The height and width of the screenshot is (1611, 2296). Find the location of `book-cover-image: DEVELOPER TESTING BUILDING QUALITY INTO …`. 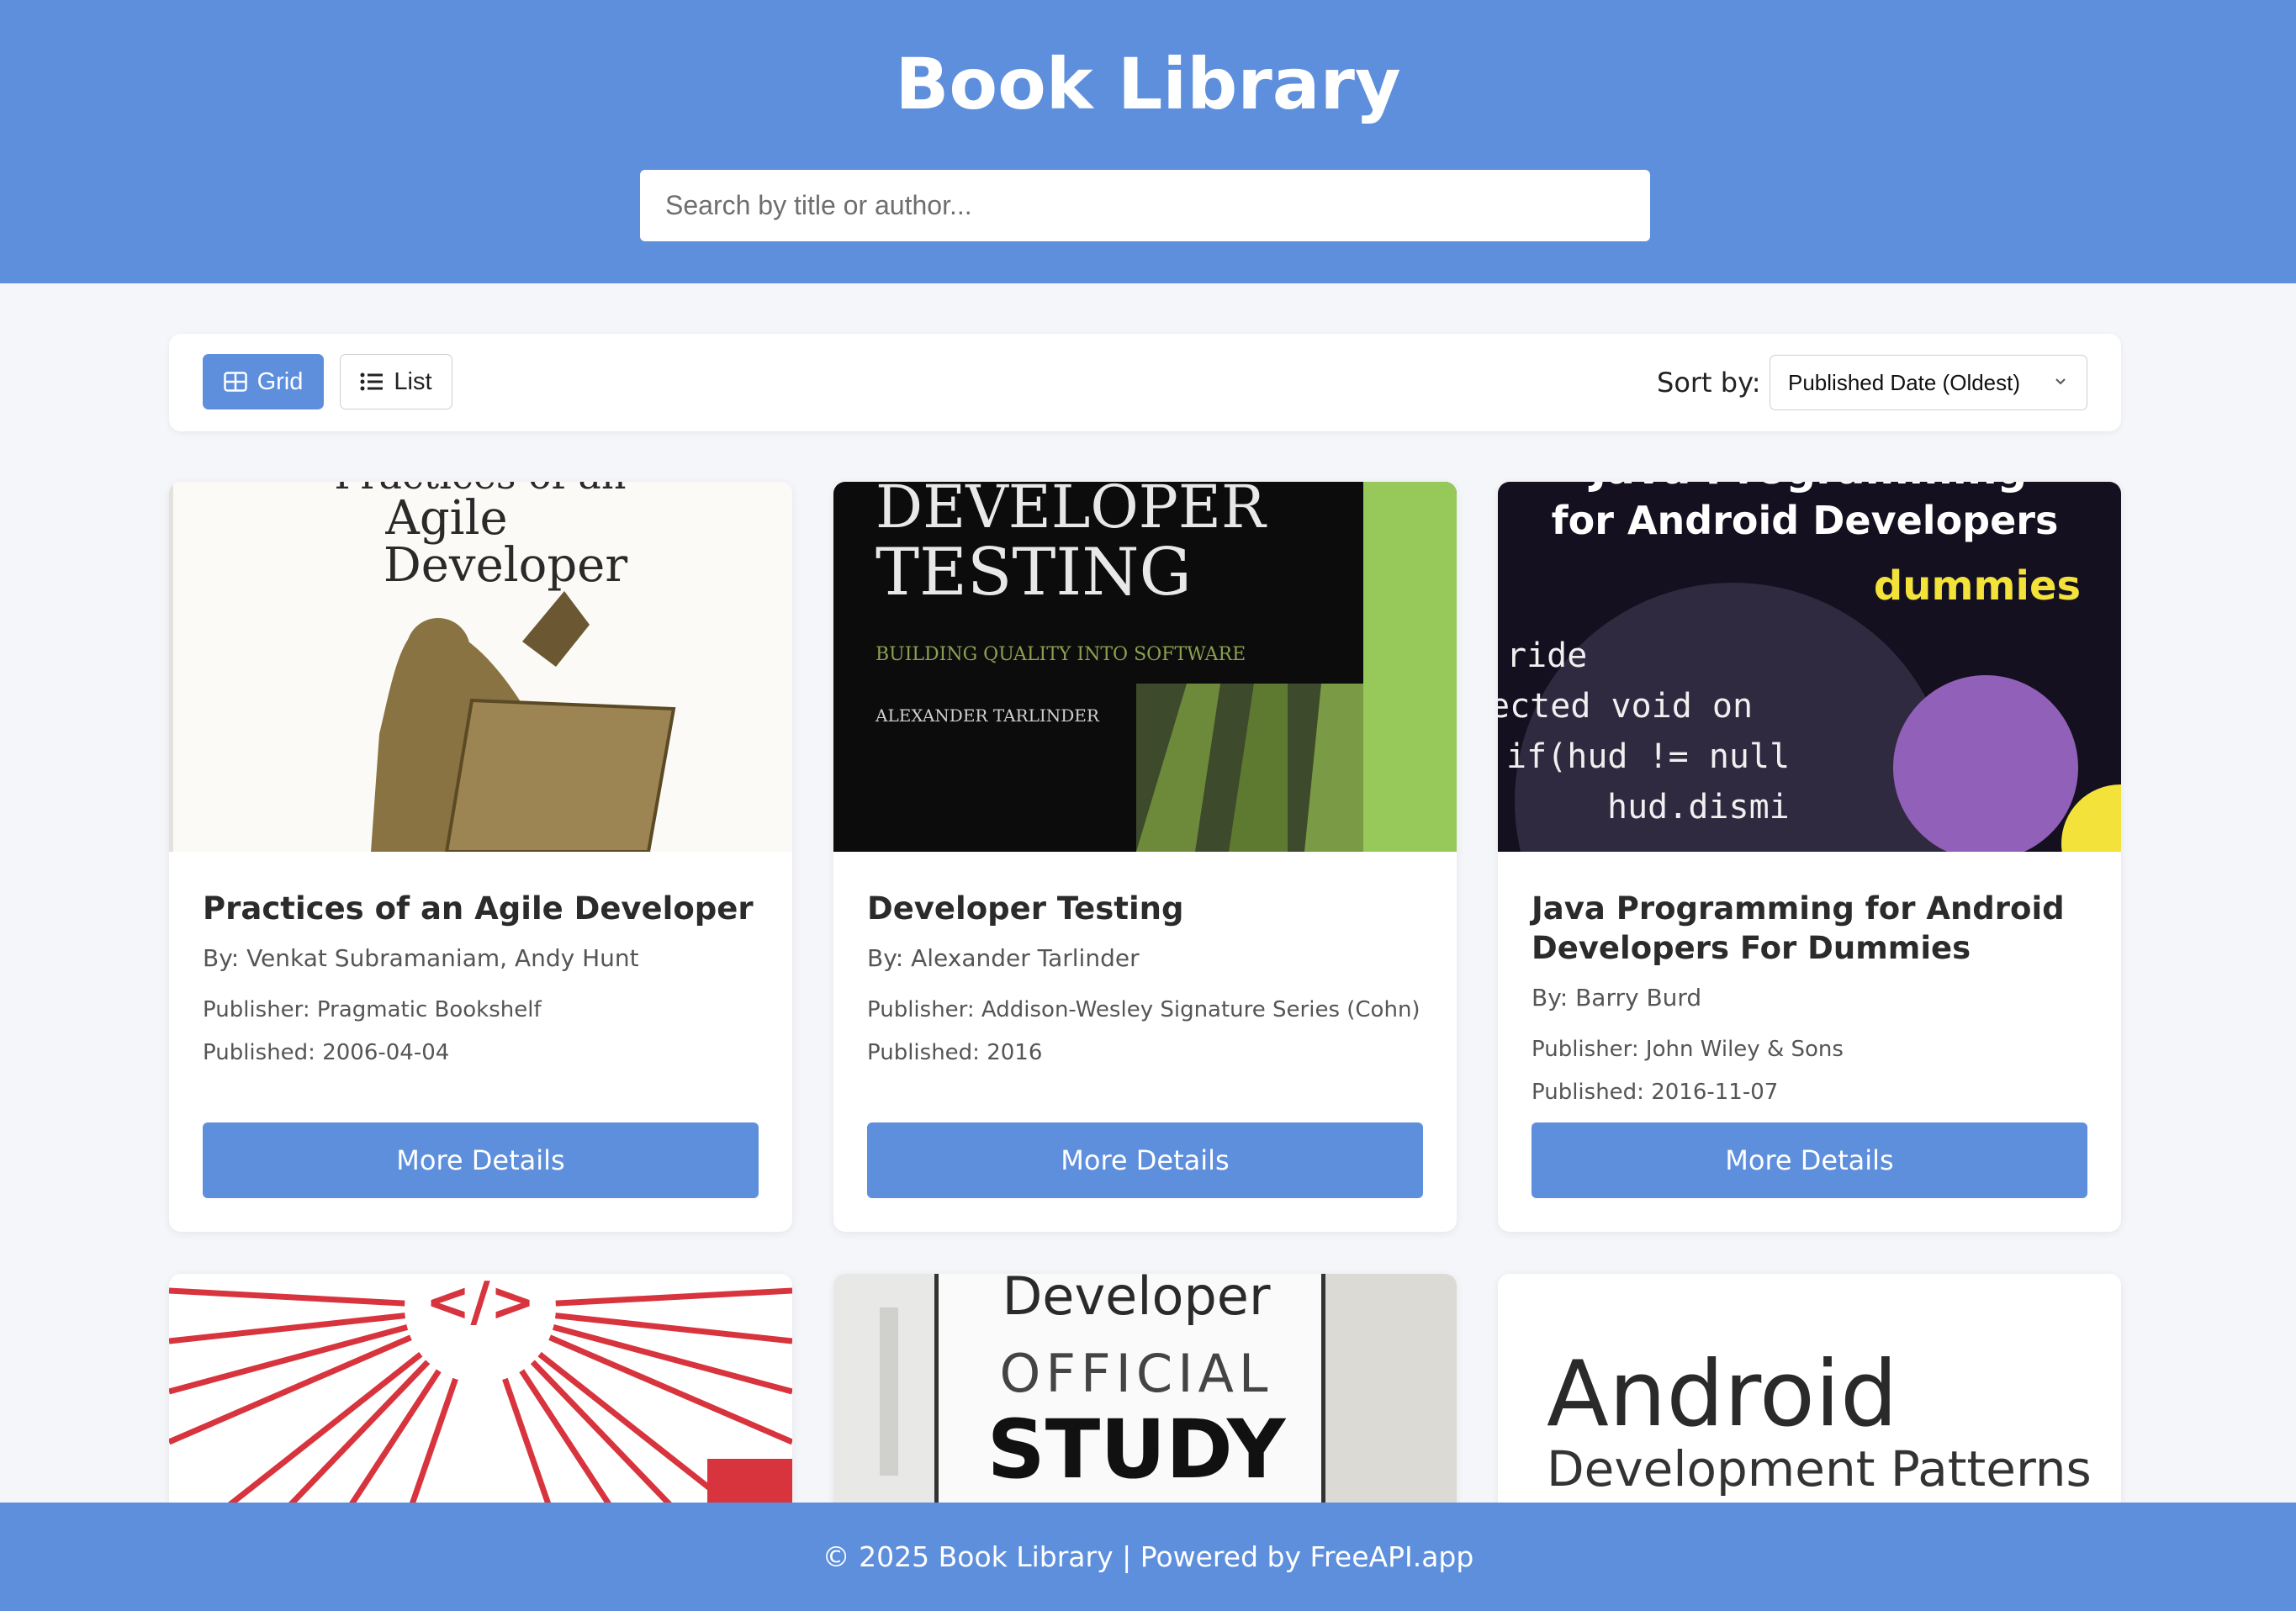

book-cover-image: DEVELOPER TESTING BUILDING QUALITY INTO … is located at coordinates (1145, 667).